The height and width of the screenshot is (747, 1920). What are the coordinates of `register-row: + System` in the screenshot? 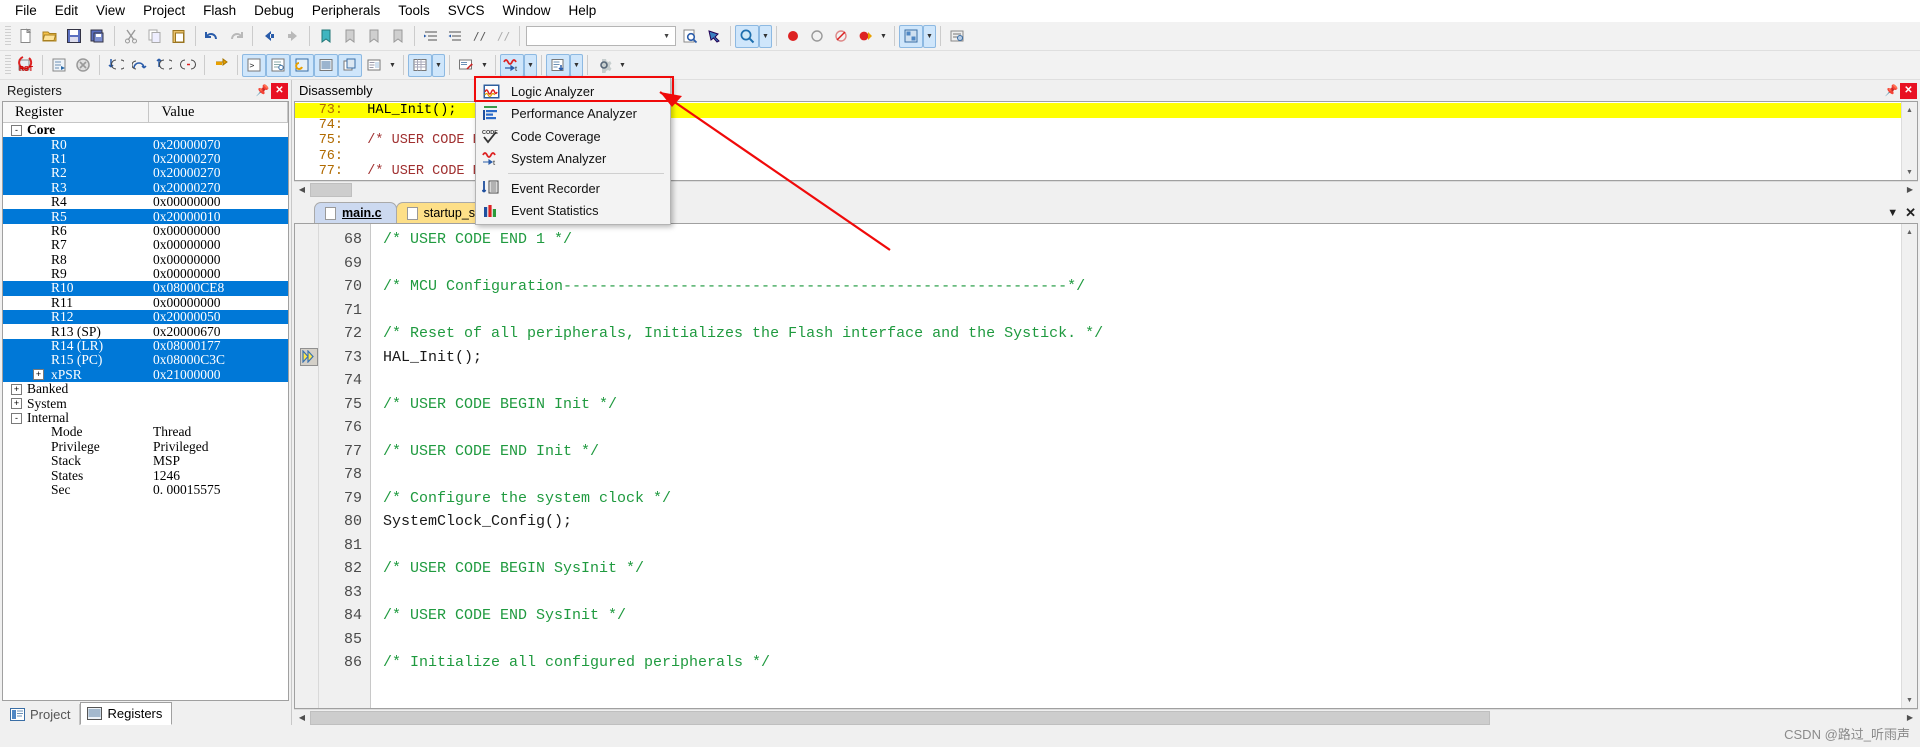 It's located at (145, 403).